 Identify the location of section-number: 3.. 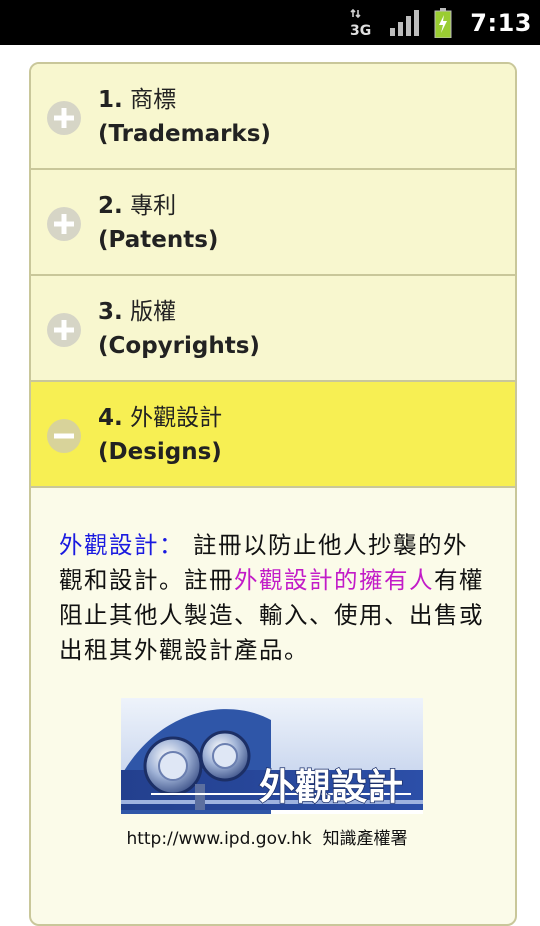
(110, 312).